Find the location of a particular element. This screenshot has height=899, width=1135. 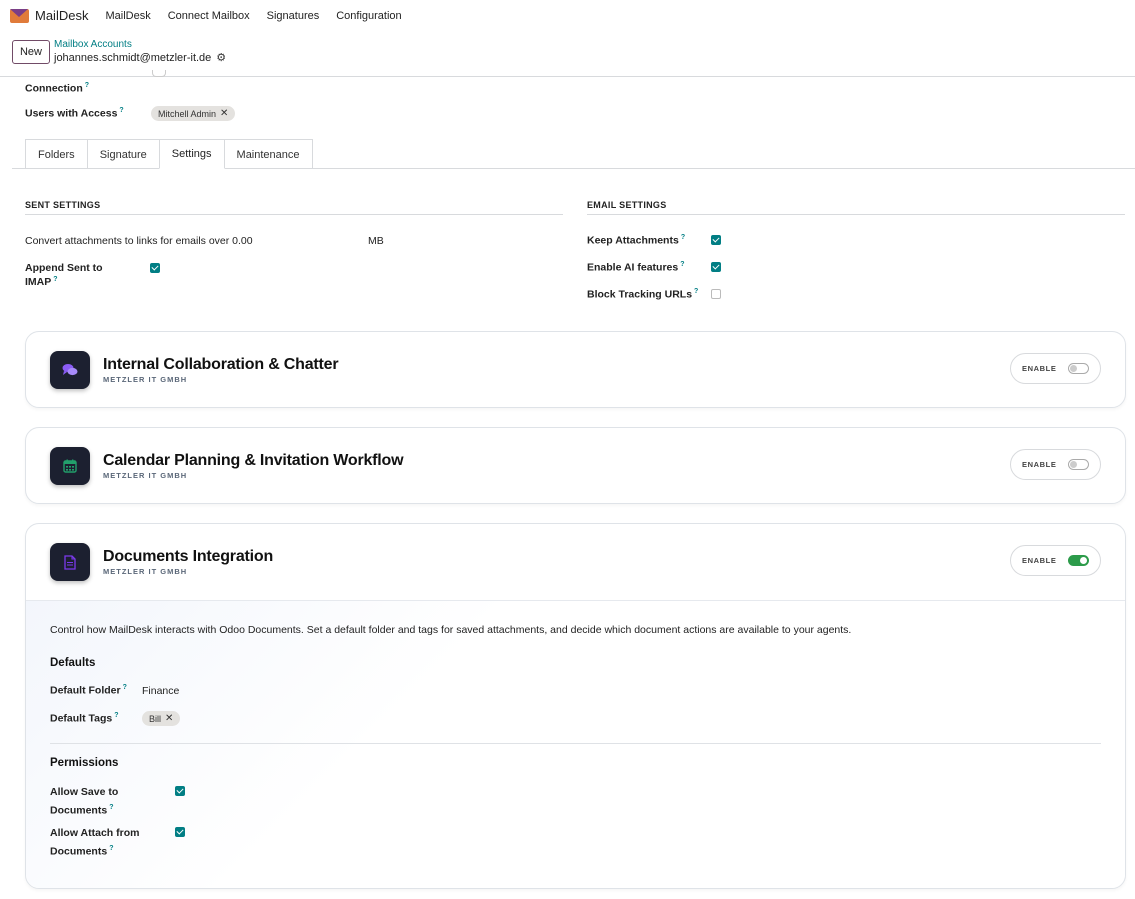

card-title: Documents Integration is located at coordinates (188, 556).